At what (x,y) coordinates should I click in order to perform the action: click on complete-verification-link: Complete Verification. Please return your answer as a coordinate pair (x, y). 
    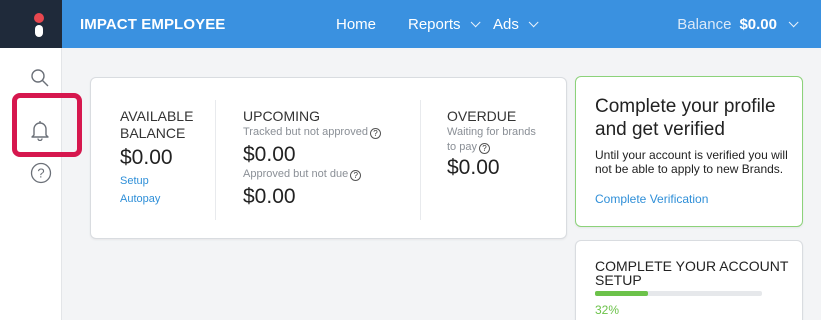
    Looking at the image, I should click on (651, 199).